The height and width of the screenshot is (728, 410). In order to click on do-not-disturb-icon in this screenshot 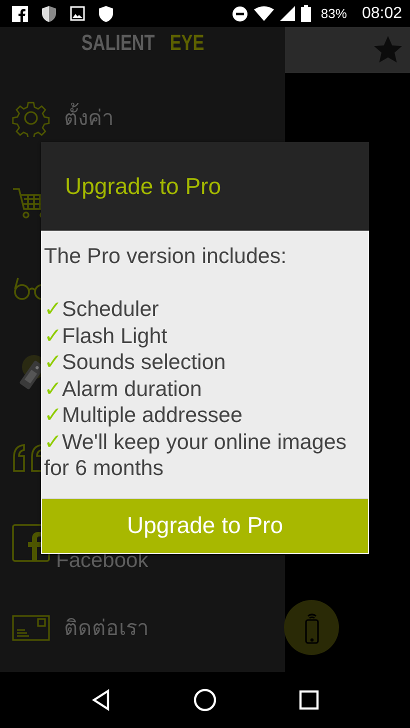, I will do `click(240, 14)`.